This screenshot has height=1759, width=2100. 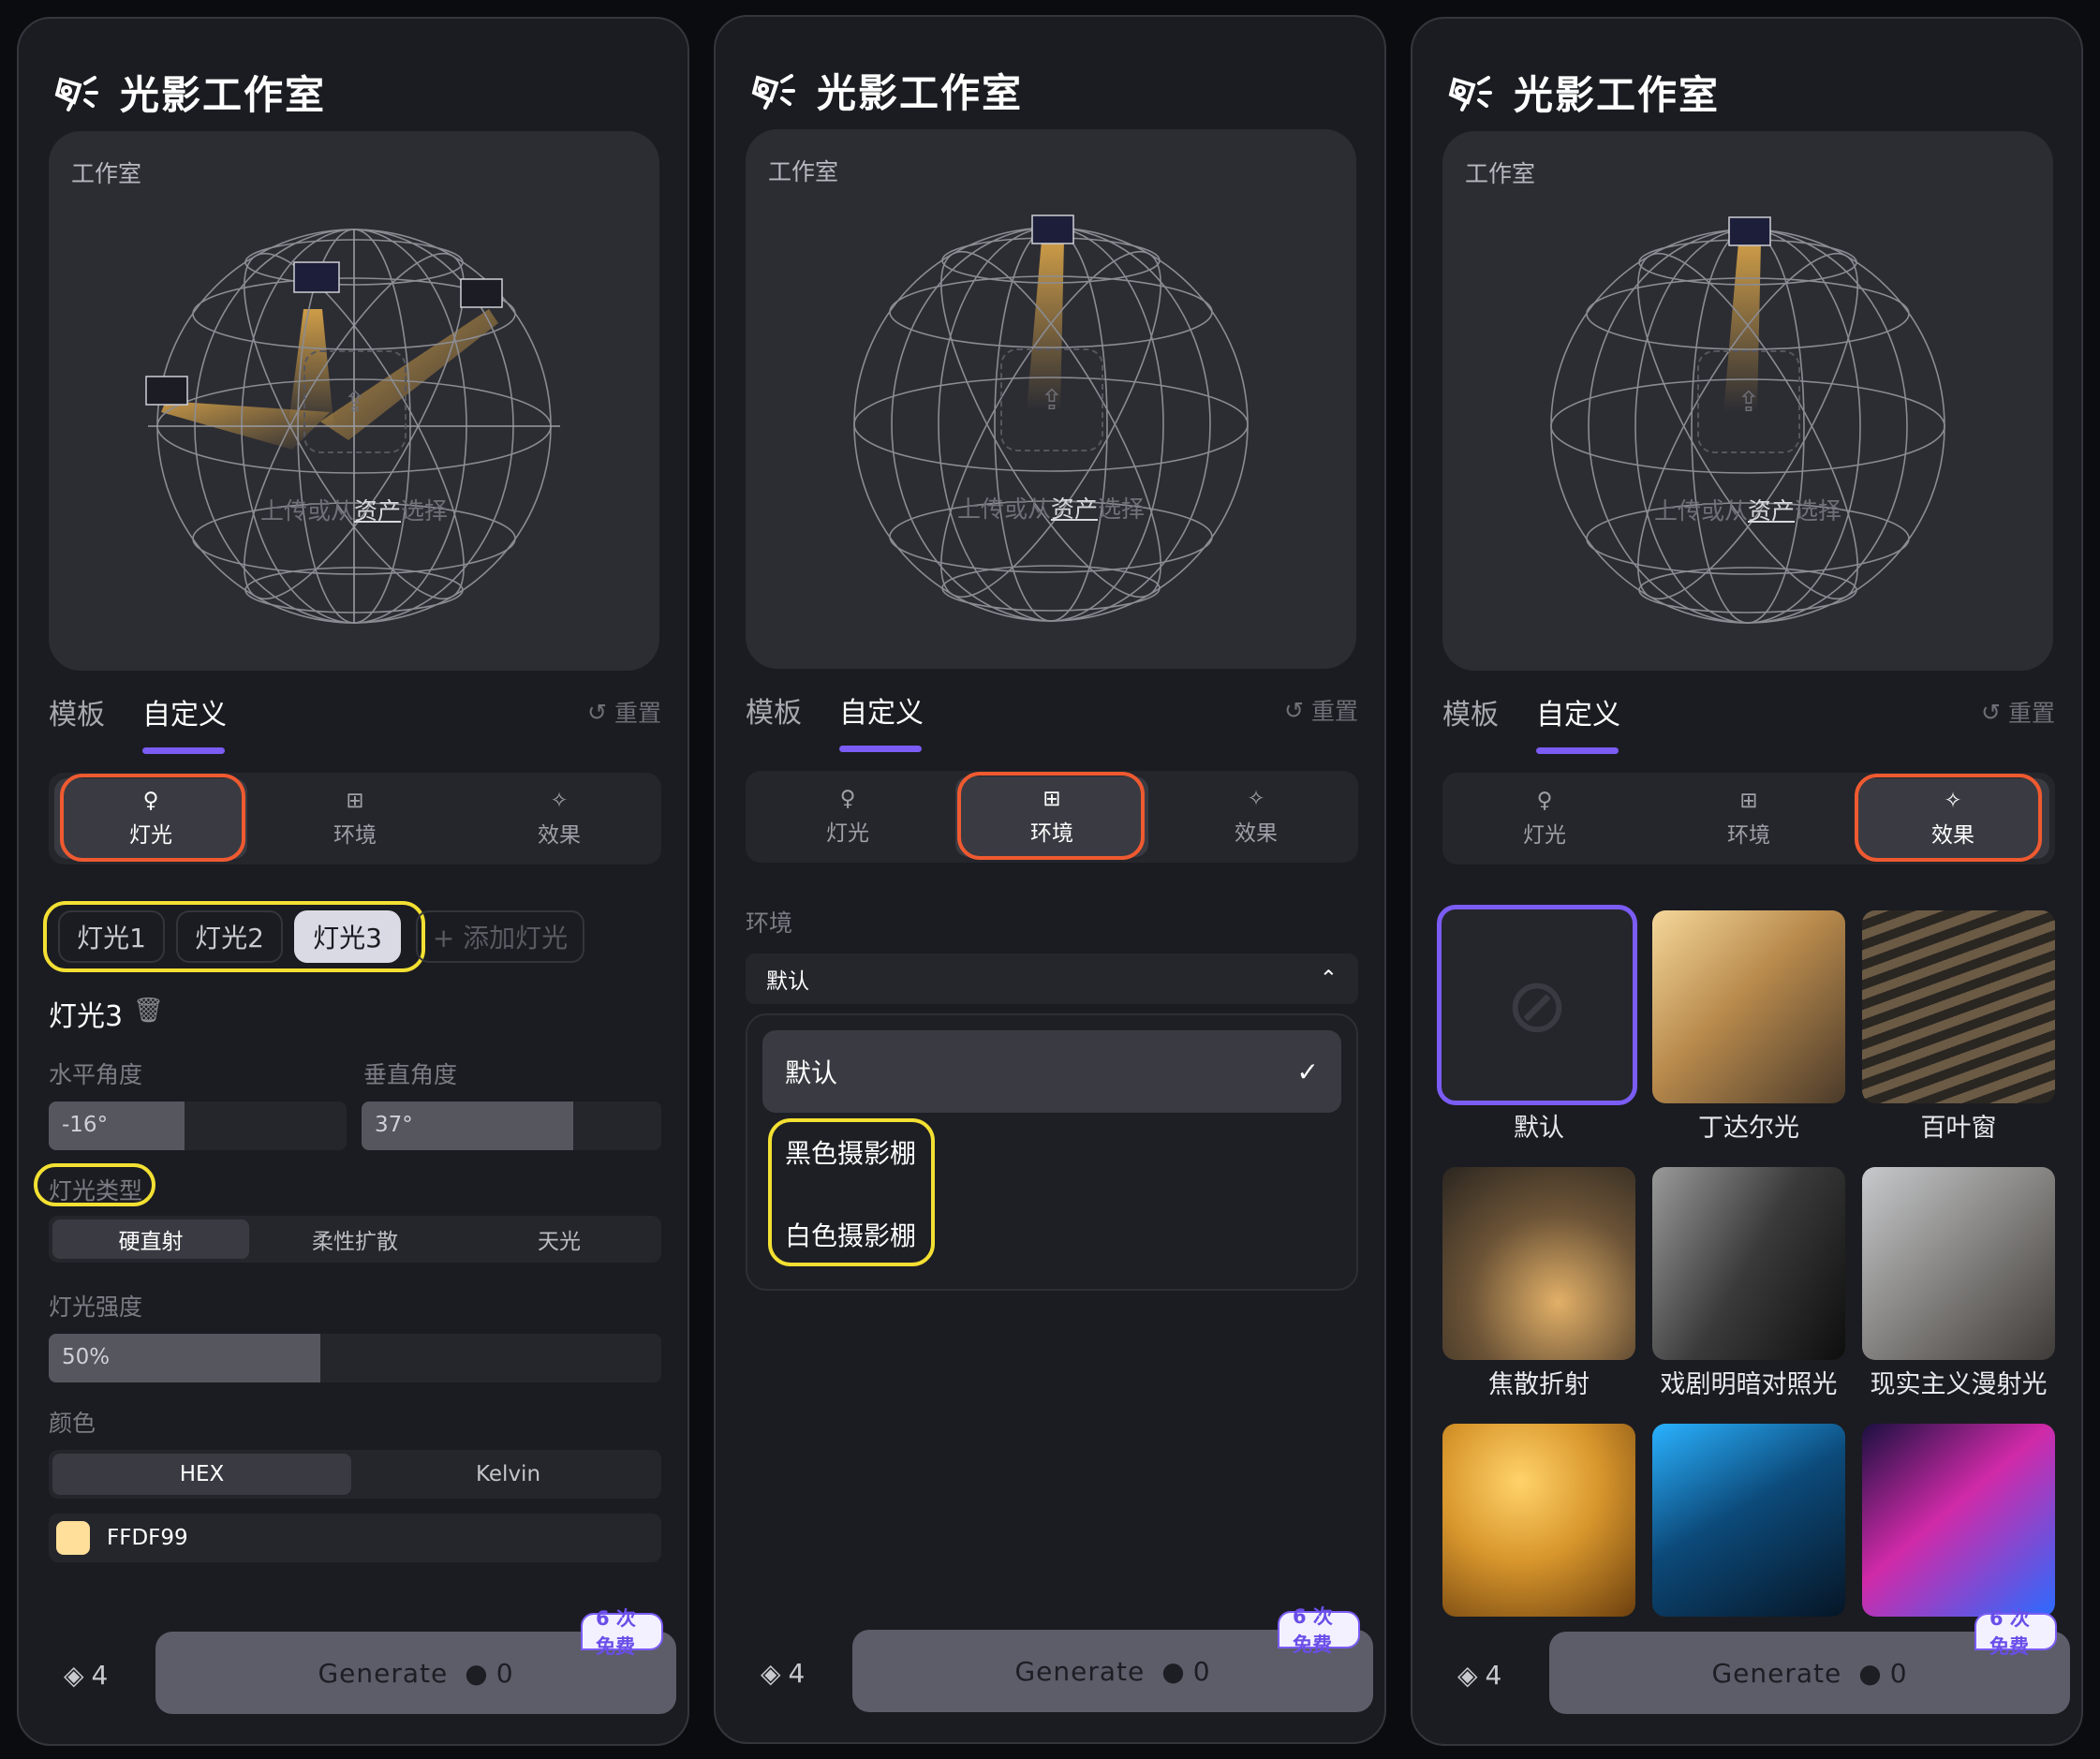 I want to click on color-mode-hex: HEX, so click(x=202, y=1474).